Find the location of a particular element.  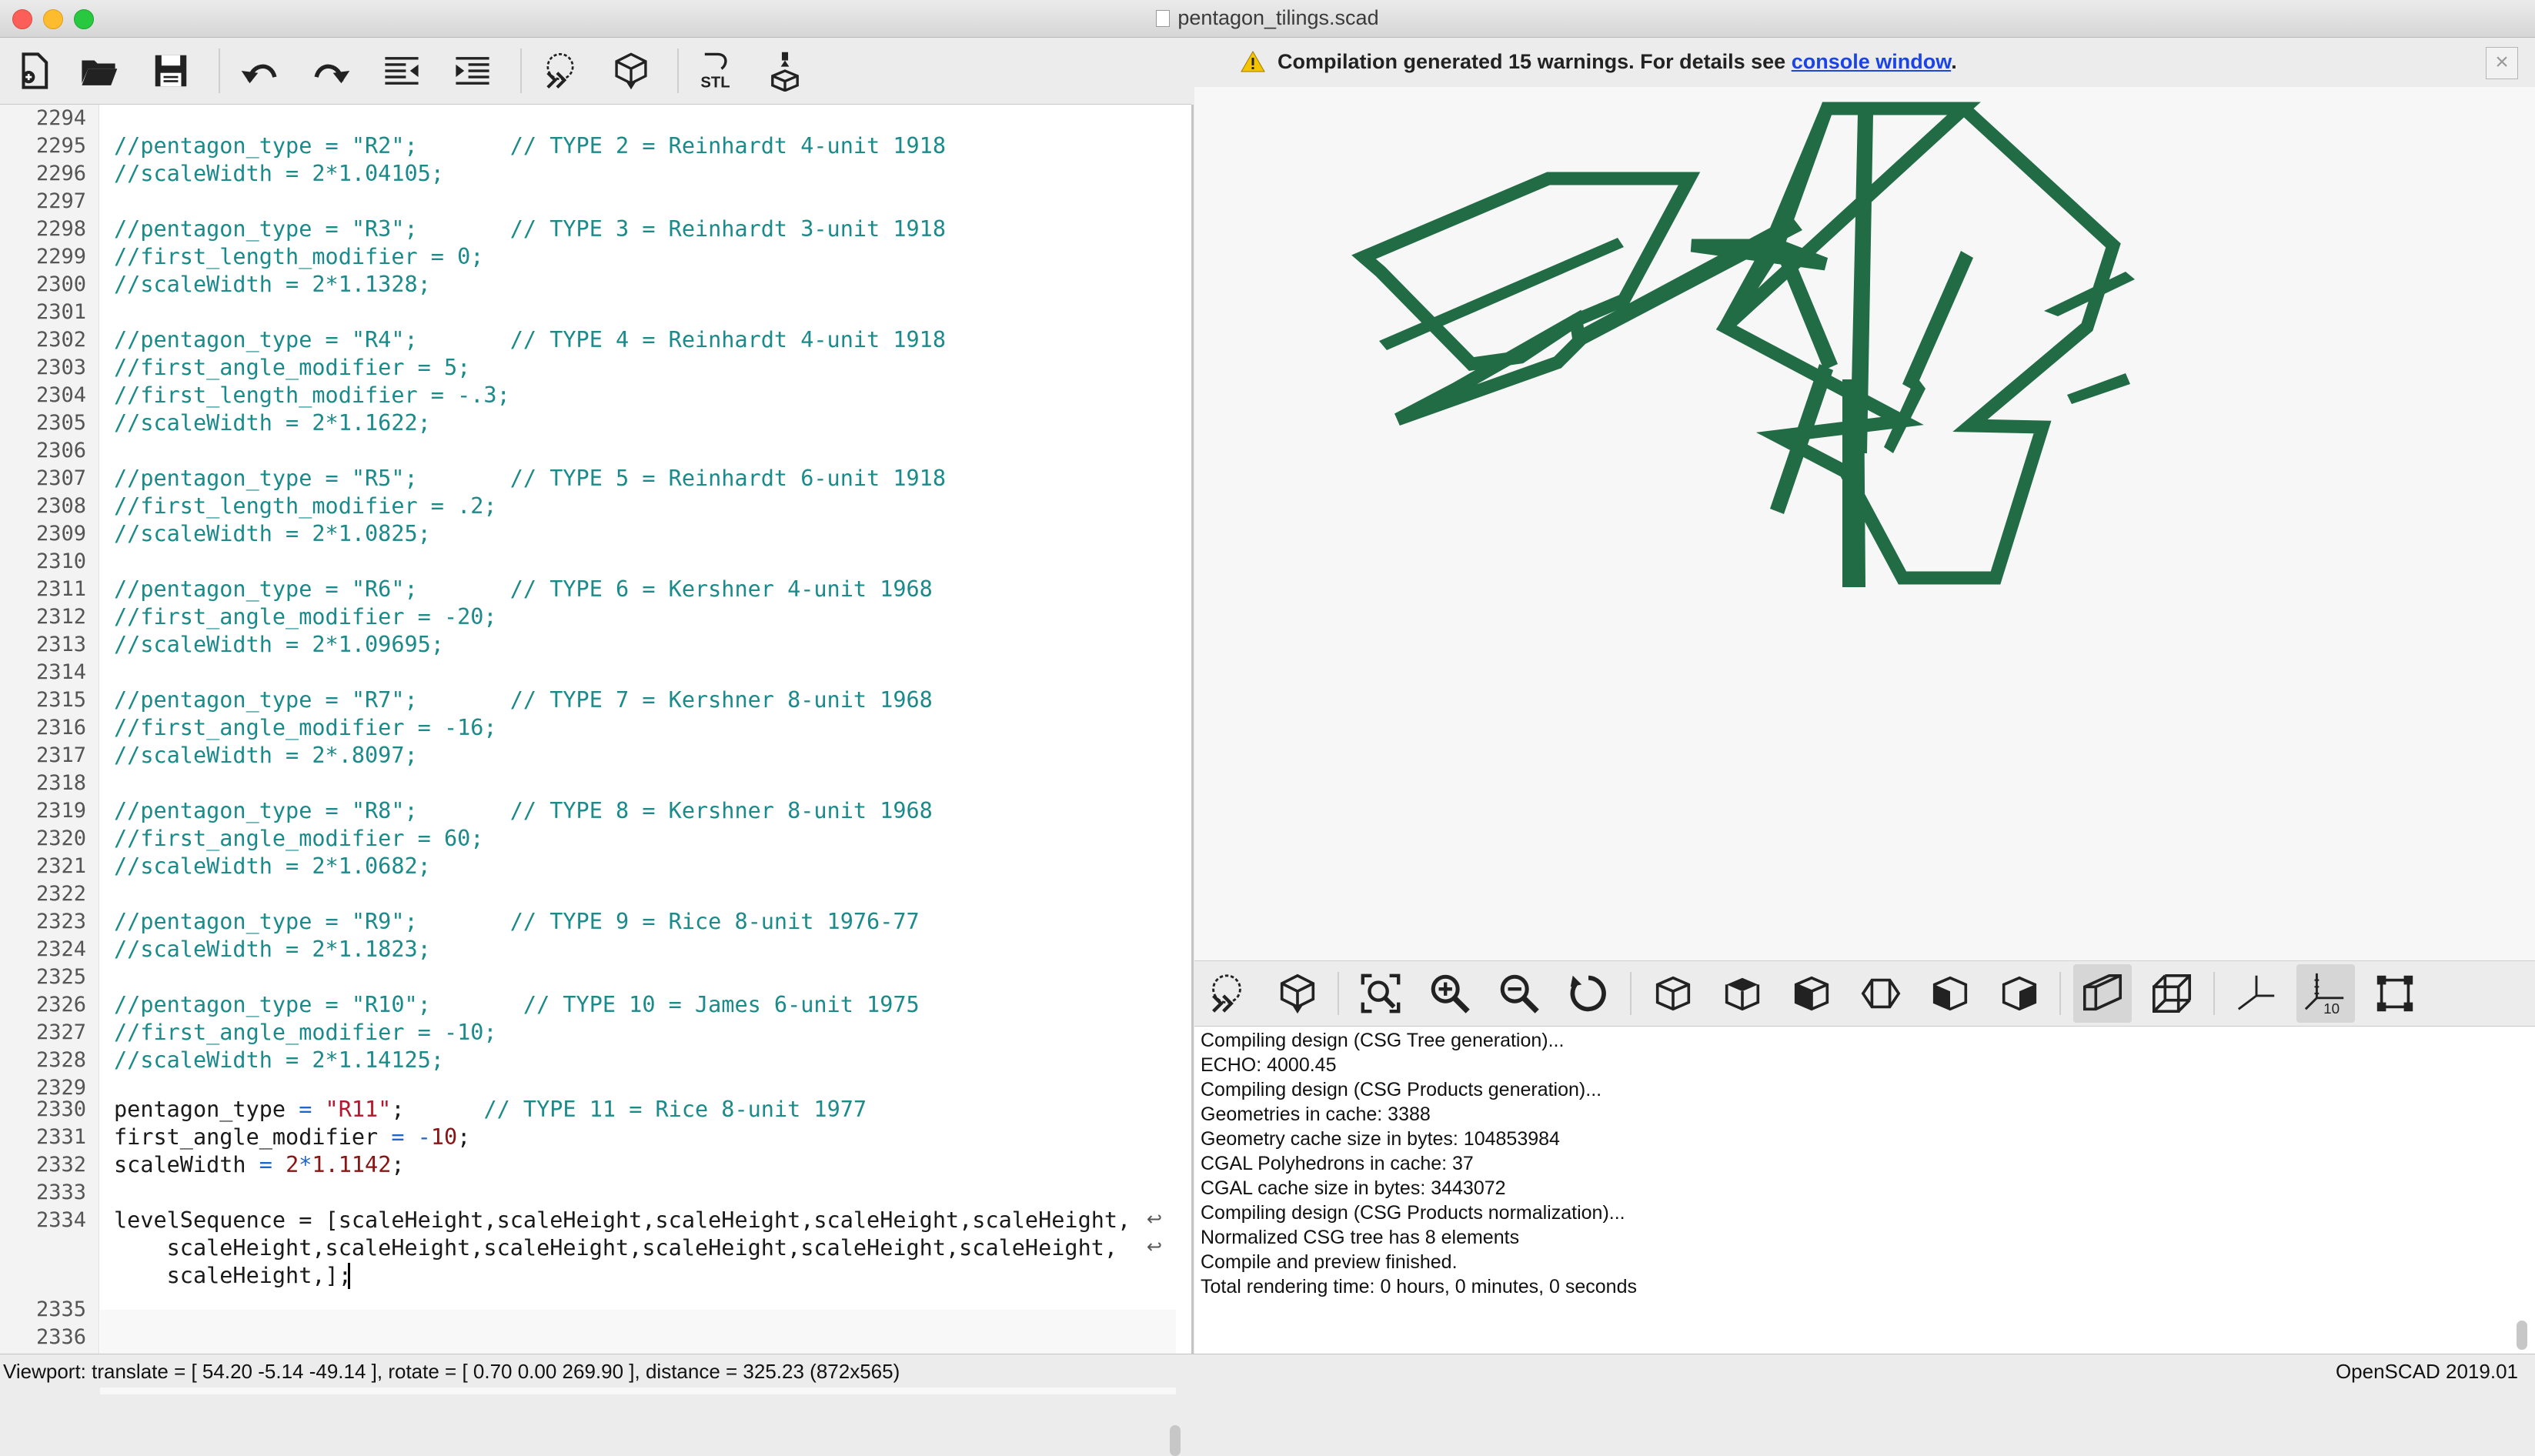

view-left-icon is located at coordinates (1881, 993).